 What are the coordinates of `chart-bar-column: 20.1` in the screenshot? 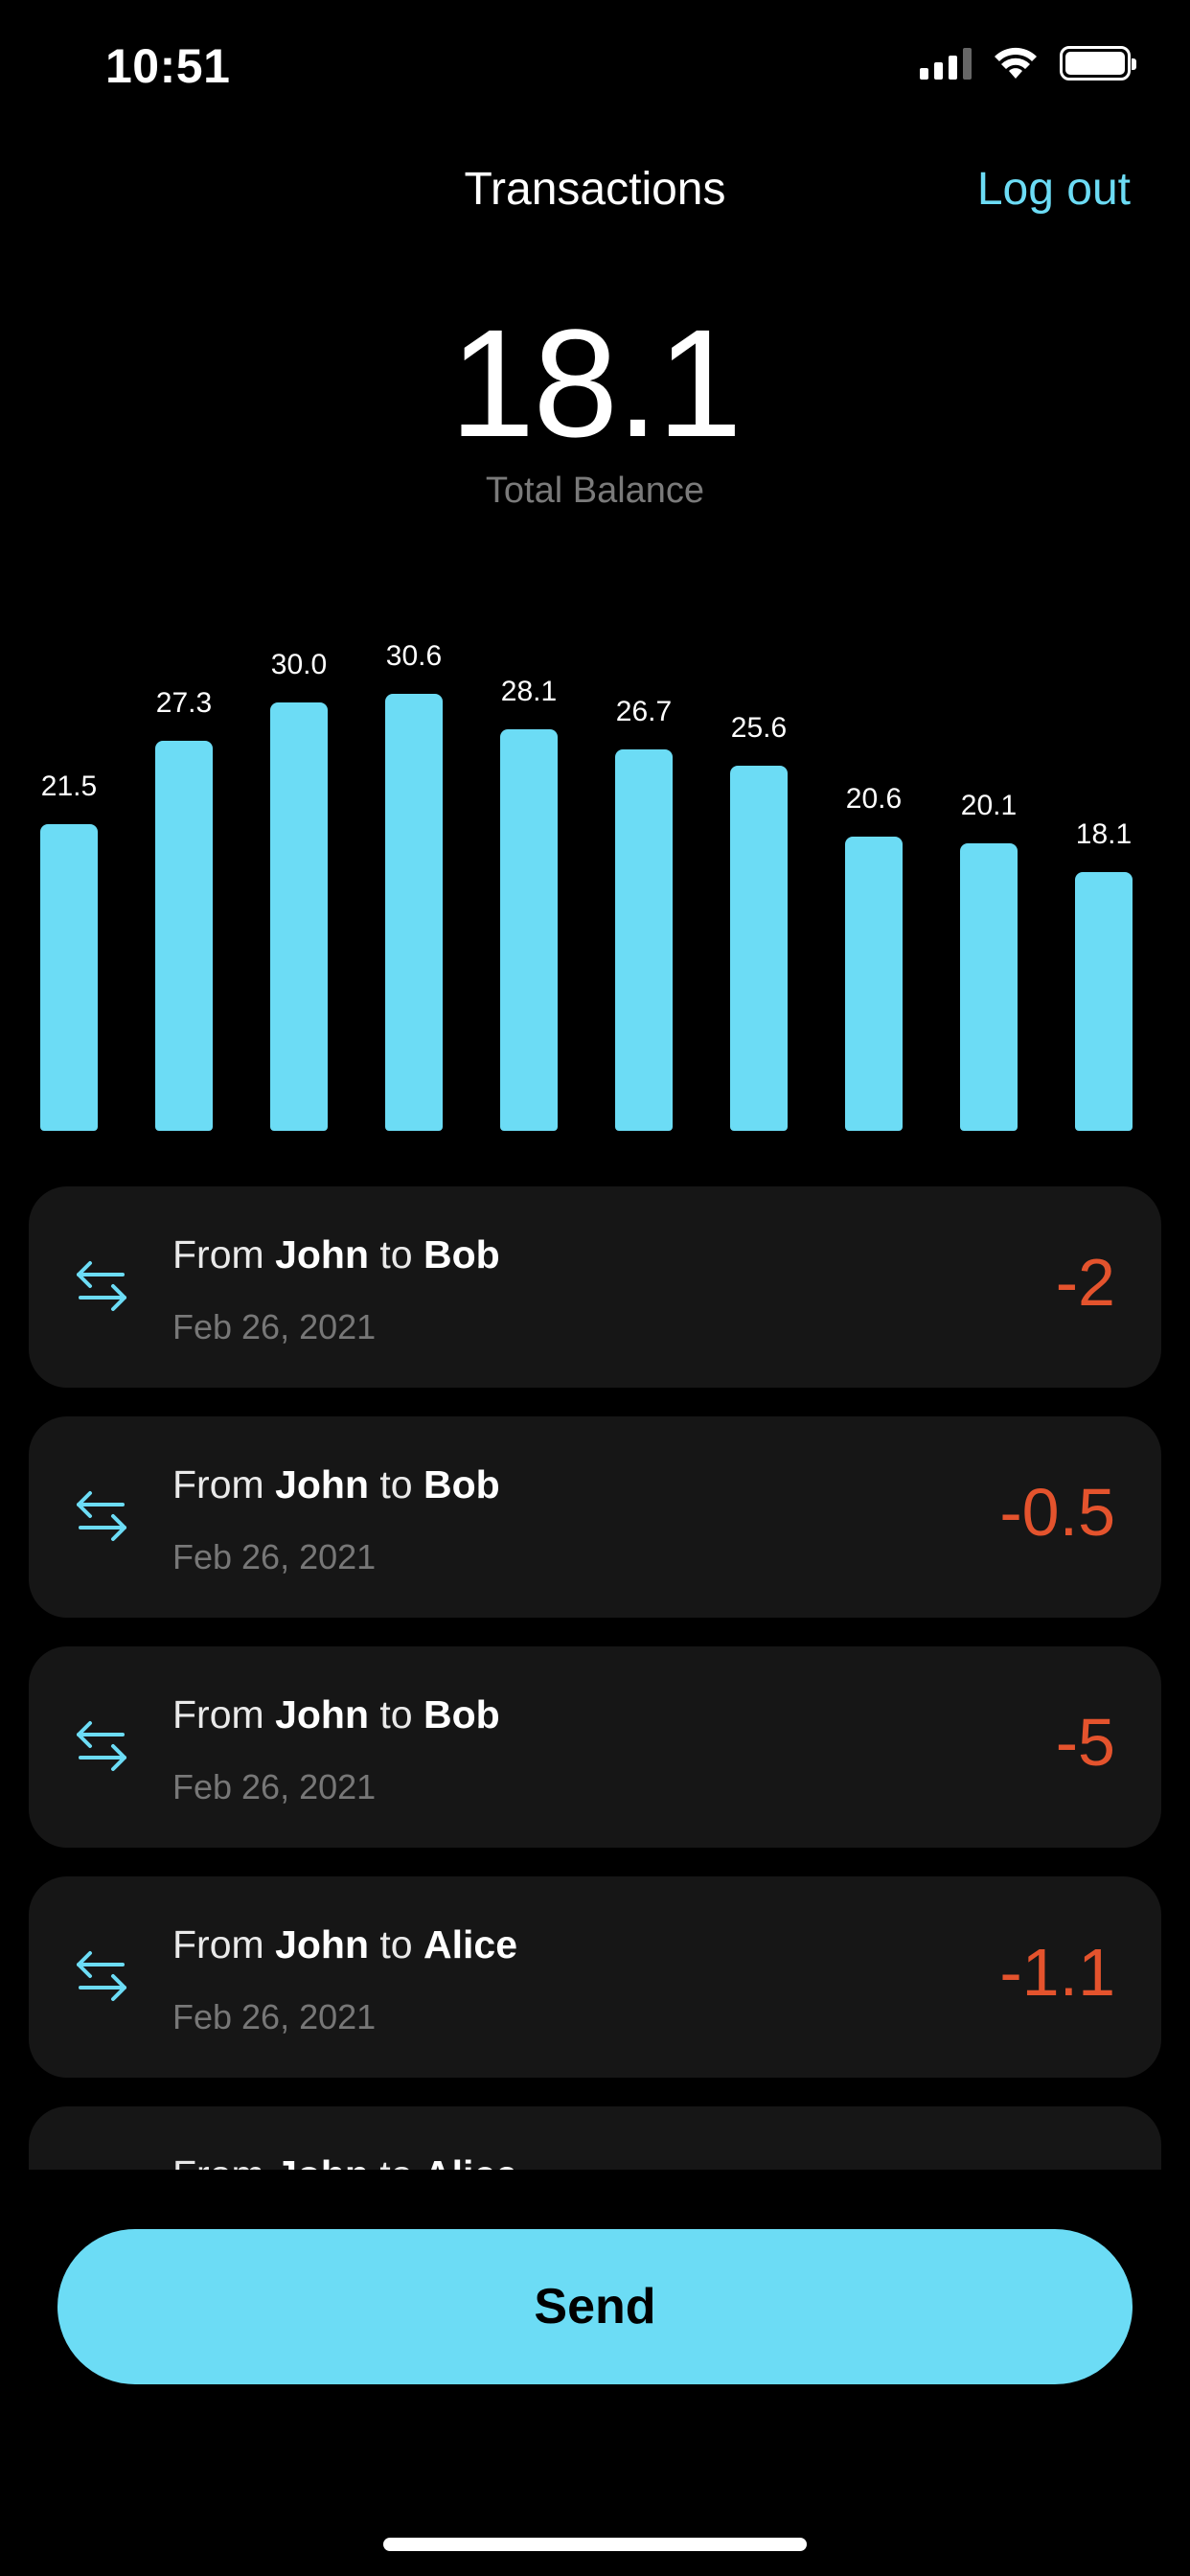 It's located at (989, 958).